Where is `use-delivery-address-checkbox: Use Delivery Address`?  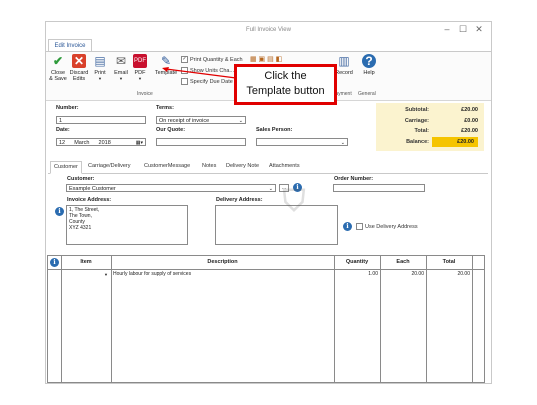 use-delivery-address-checkbox: Use Delivery Address is located at coordinates (387, 227).